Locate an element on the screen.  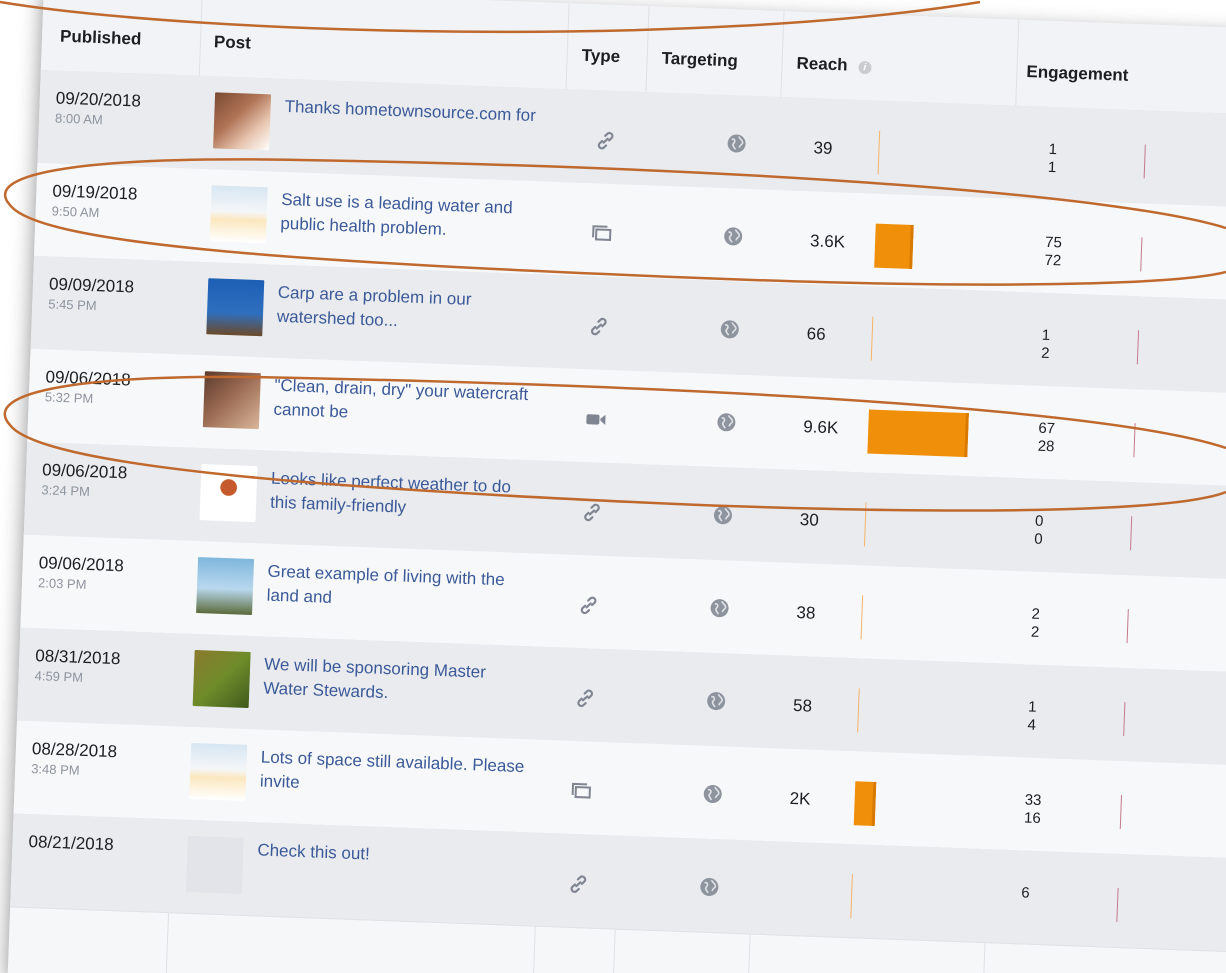
reach-value: 3.6K is located at coordinates (827, 241).